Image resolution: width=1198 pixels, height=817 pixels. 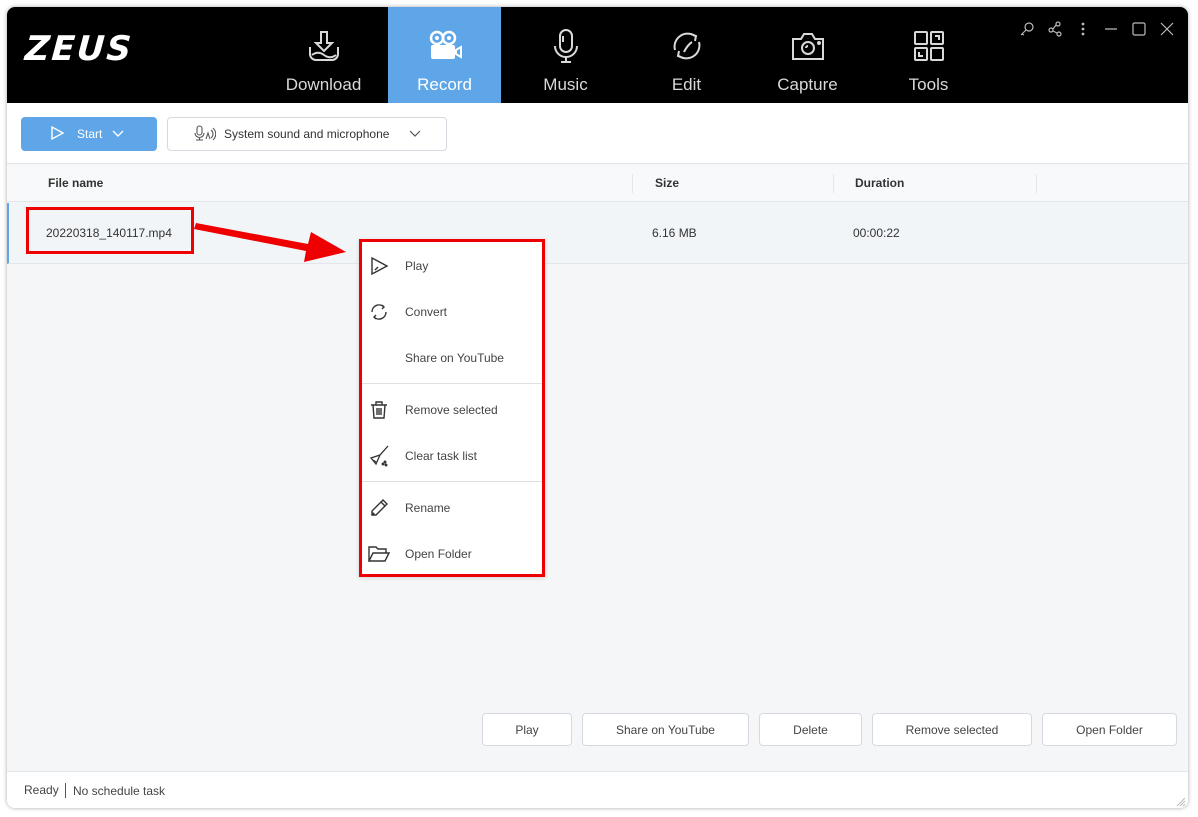 I want to click on menu-item-open-folder: Open Folder, so click(x=452, y=554).